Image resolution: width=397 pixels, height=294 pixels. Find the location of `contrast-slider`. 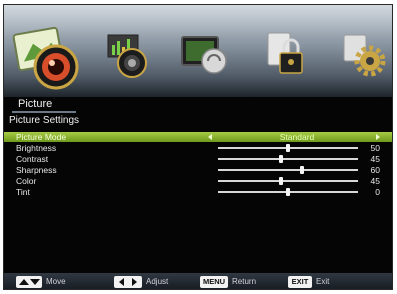

contrast-slider is located at coordinates (288, 159).